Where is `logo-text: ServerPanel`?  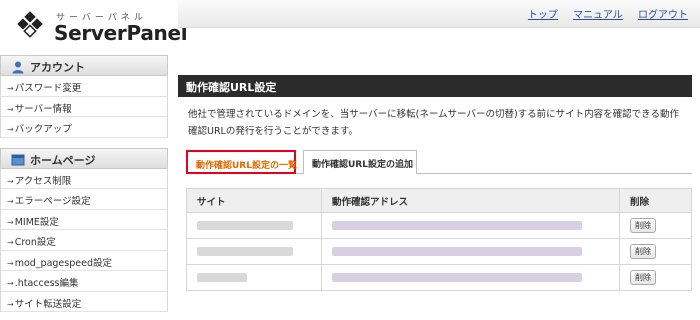 logo-text: ServerPanel is located at coordinates (121, 33).